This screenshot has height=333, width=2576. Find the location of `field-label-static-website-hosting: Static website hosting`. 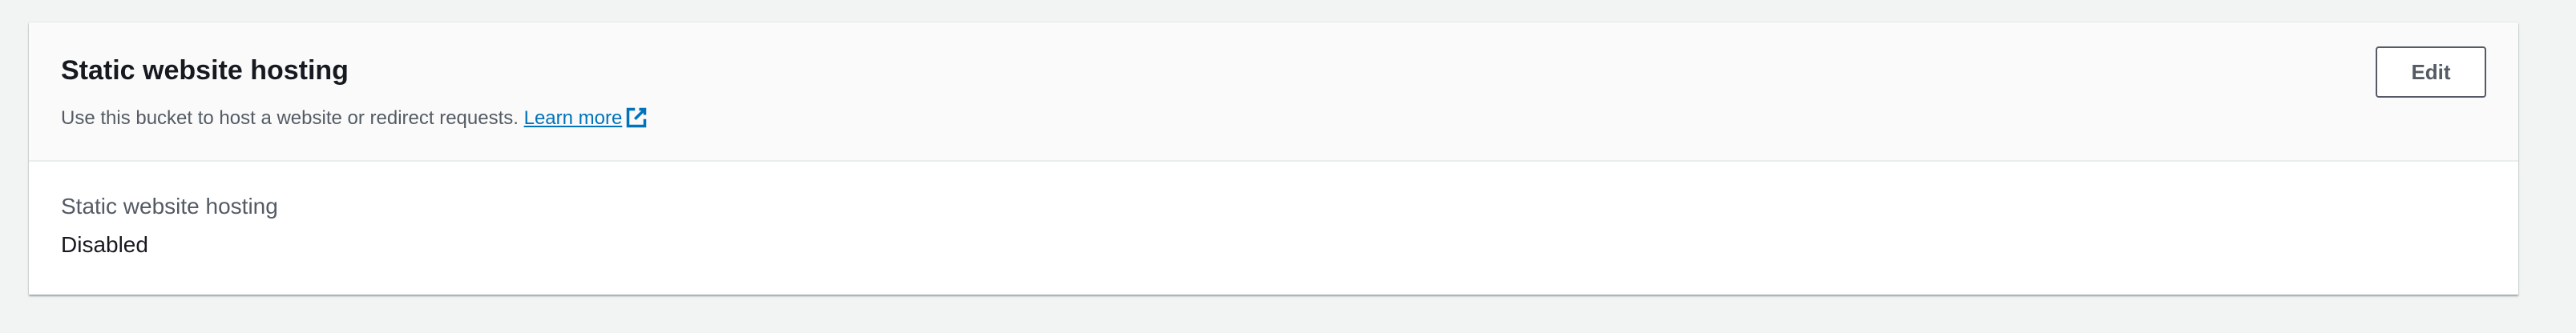

field-label-static-website-hosting: Static website hosting is located at coordinates (169, 206).